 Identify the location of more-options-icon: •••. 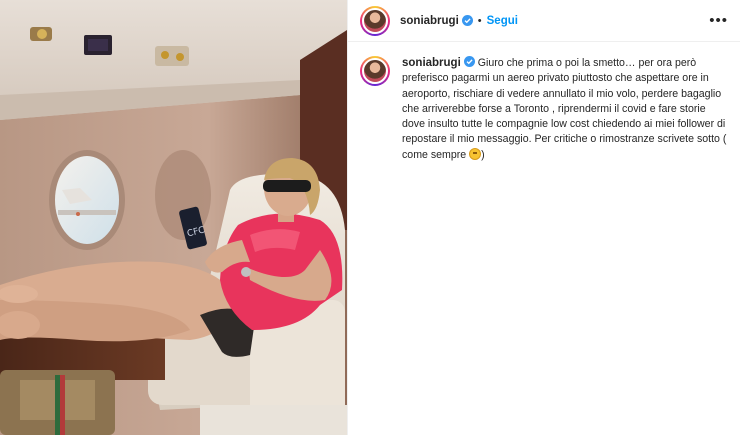
(718, 20).